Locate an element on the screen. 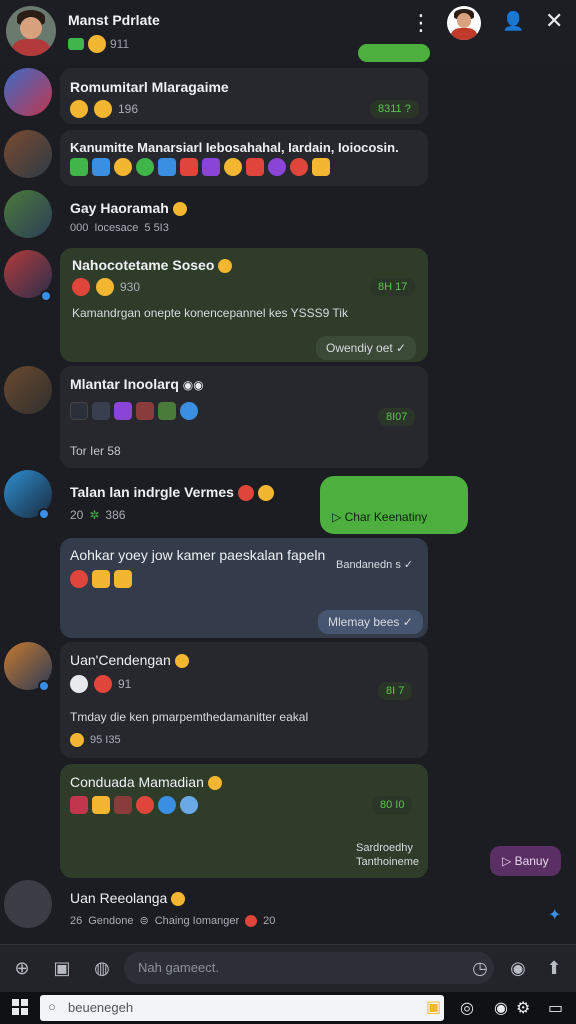 Image resolution: width=576 pixels, height=1024 pixels. chat-name: Gay Haoramah is located at coordinates (128, 208).